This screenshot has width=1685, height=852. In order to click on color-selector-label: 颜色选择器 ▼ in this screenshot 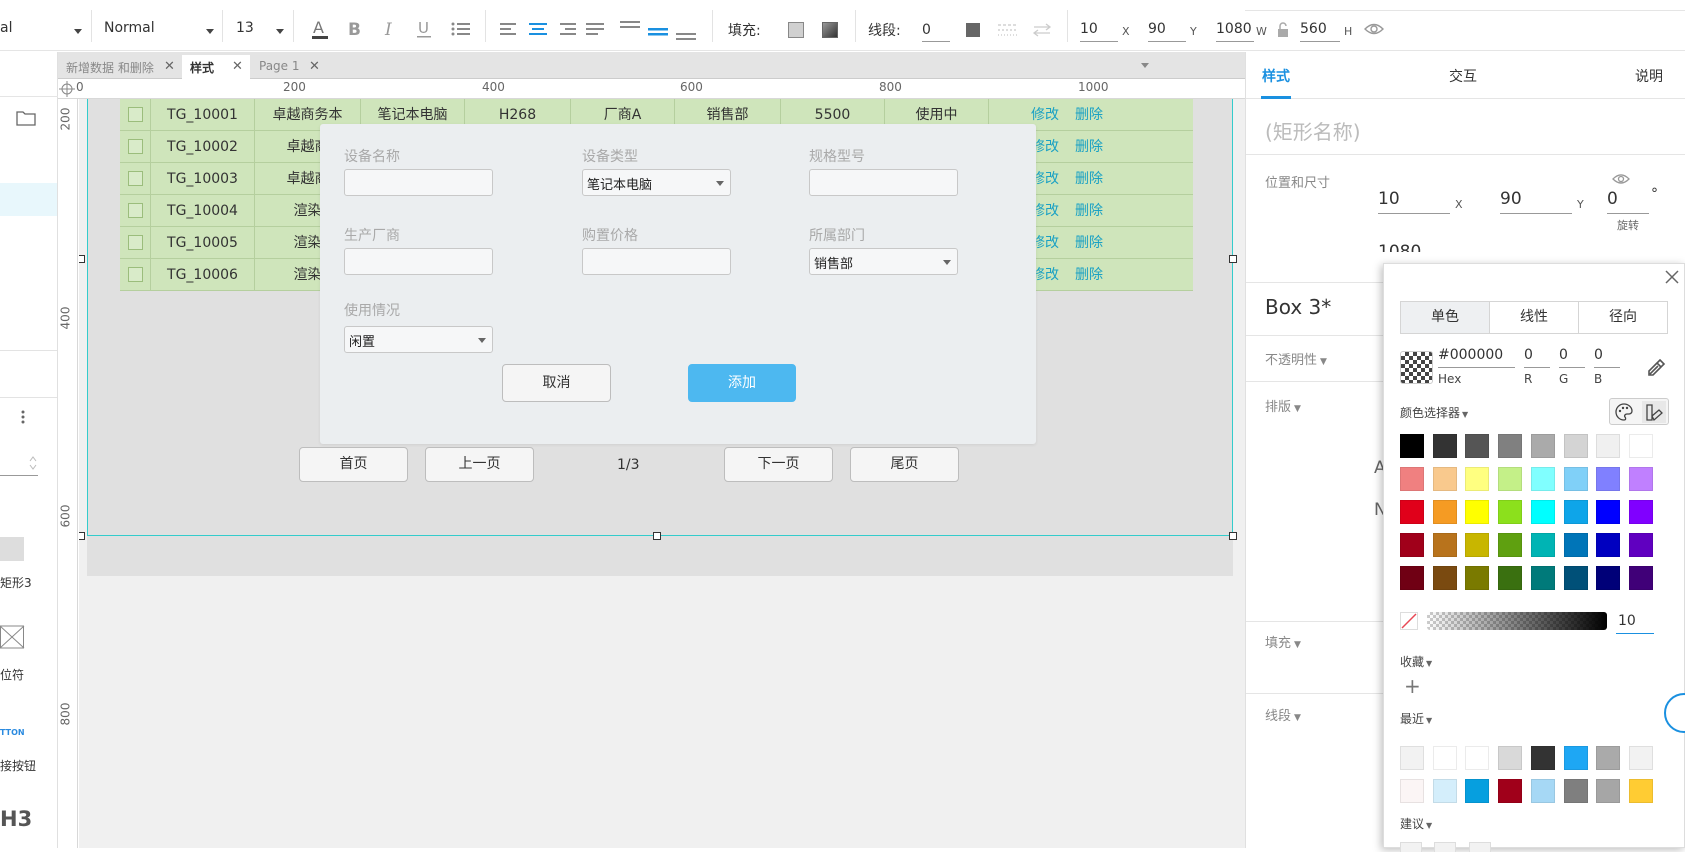, I will do `click(1434, 412)`.